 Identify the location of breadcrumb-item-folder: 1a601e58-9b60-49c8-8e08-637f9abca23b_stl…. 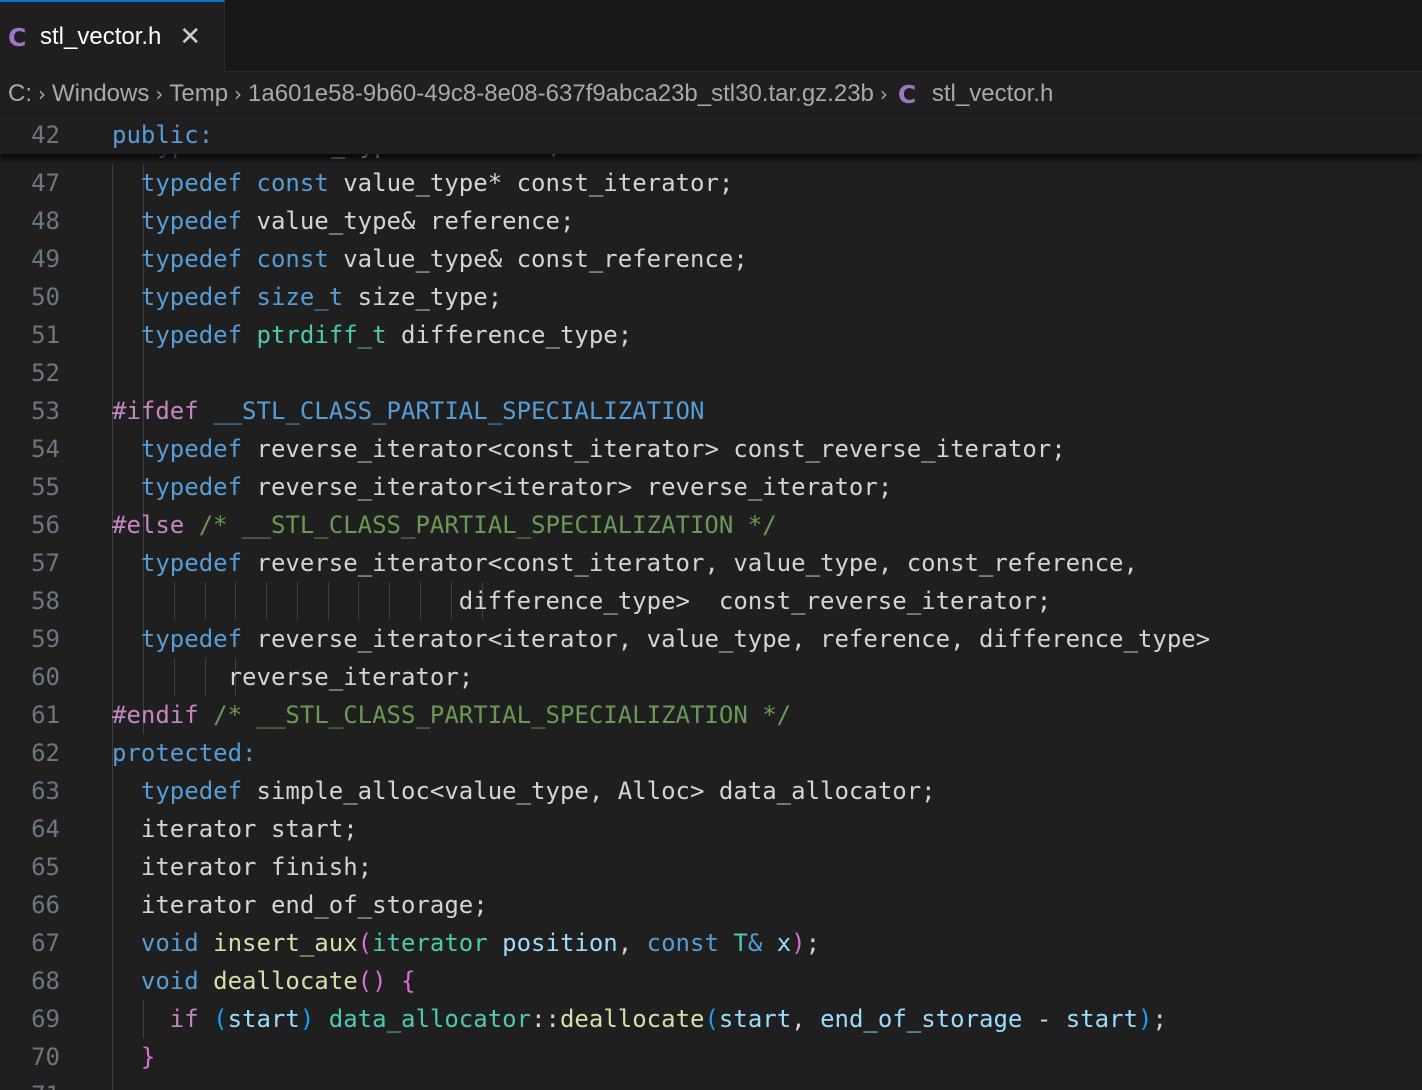
(561, 94).